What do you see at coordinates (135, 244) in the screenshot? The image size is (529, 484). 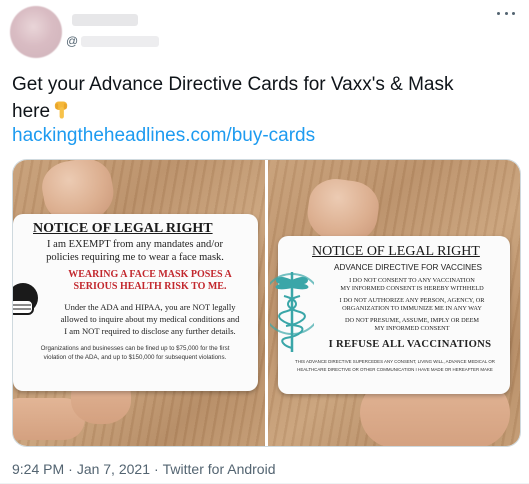 I see `left-card-line1: I am EXEMPT from any mandates and/or` at bounding box center [135, 244].